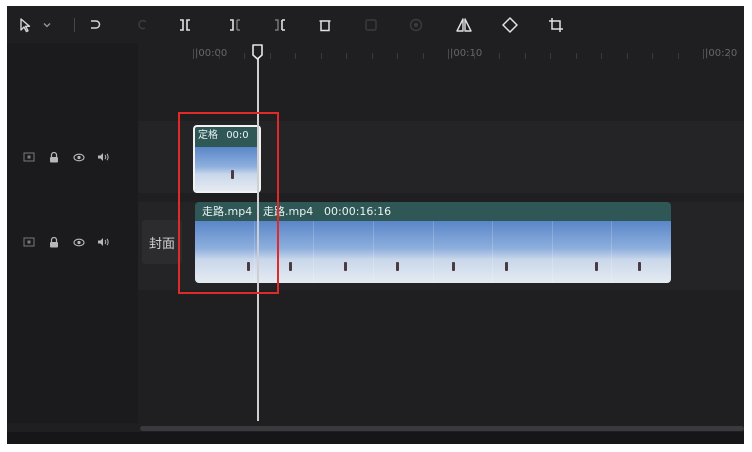 The width and height of the screenshot is (752, 452). What do you see at coordinates (162, 242) in the screenshot?
I see `cover-button: 封面` at bounding box center [162, 242].